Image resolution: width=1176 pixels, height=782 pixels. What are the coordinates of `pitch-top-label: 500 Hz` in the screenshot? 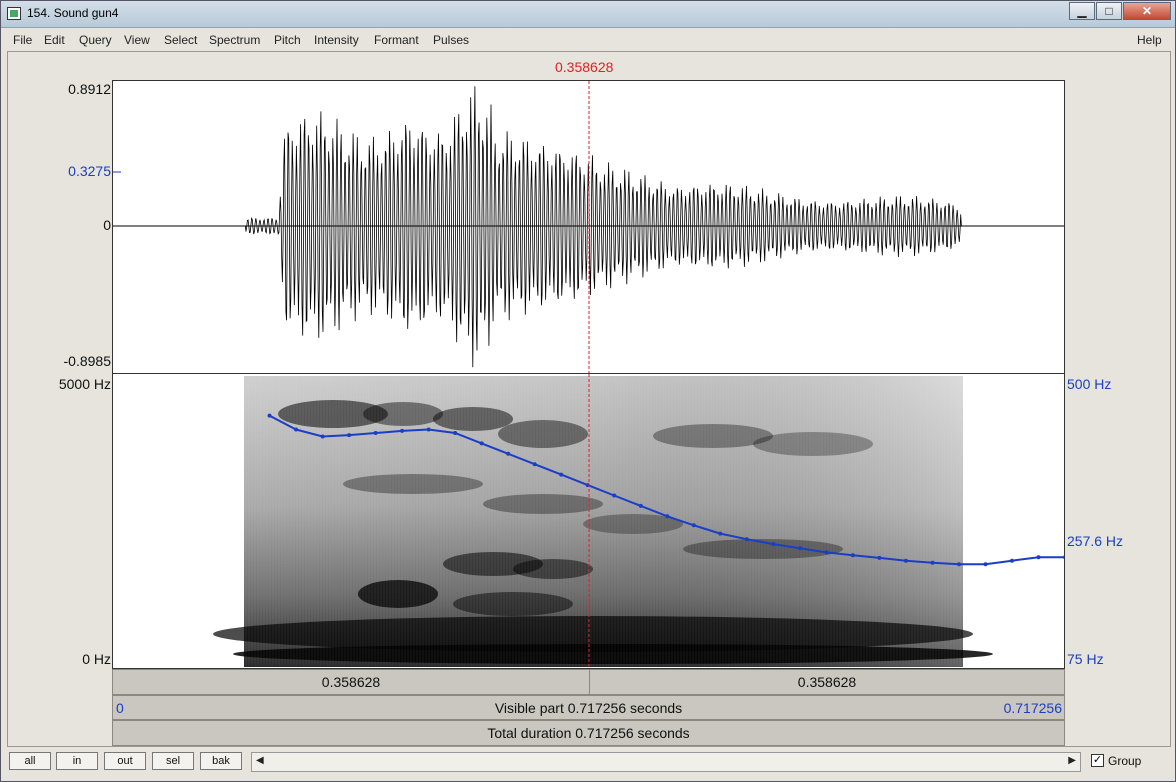 It's located at (1089, 384).